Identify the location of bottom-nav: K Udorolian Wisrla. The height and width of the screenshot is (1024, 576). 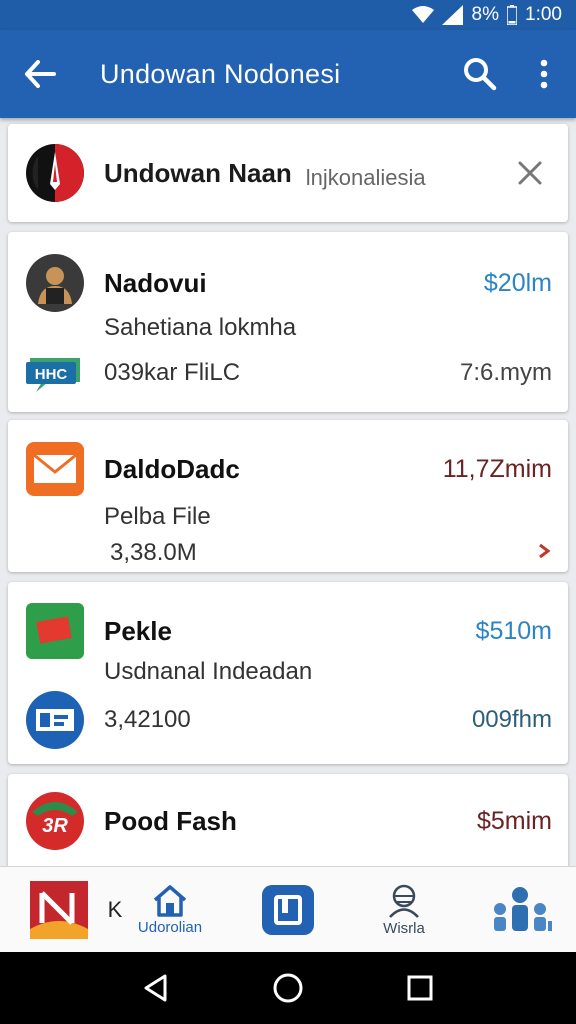
(288, 909).